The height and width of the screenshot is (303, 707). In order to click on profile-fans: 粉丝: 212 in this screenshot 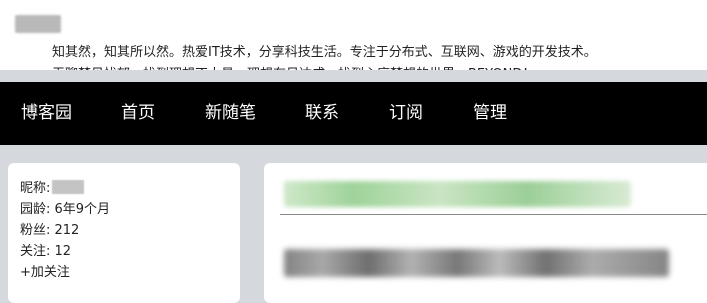, I will do `click(49, 231)`.